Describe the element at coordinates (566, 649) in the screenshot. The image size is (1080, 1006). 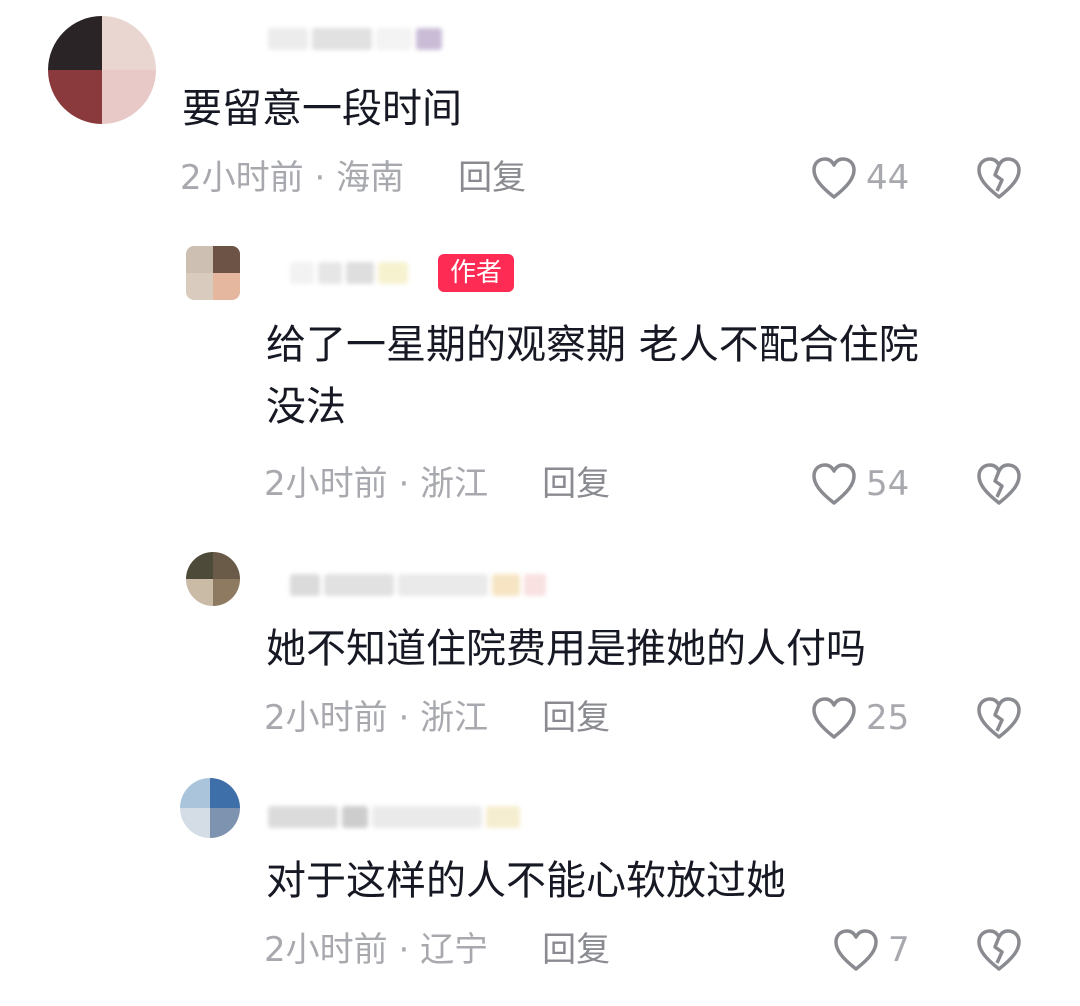
I see `comment-text: 她不知道住院费用是推她的人付吗` at that location.